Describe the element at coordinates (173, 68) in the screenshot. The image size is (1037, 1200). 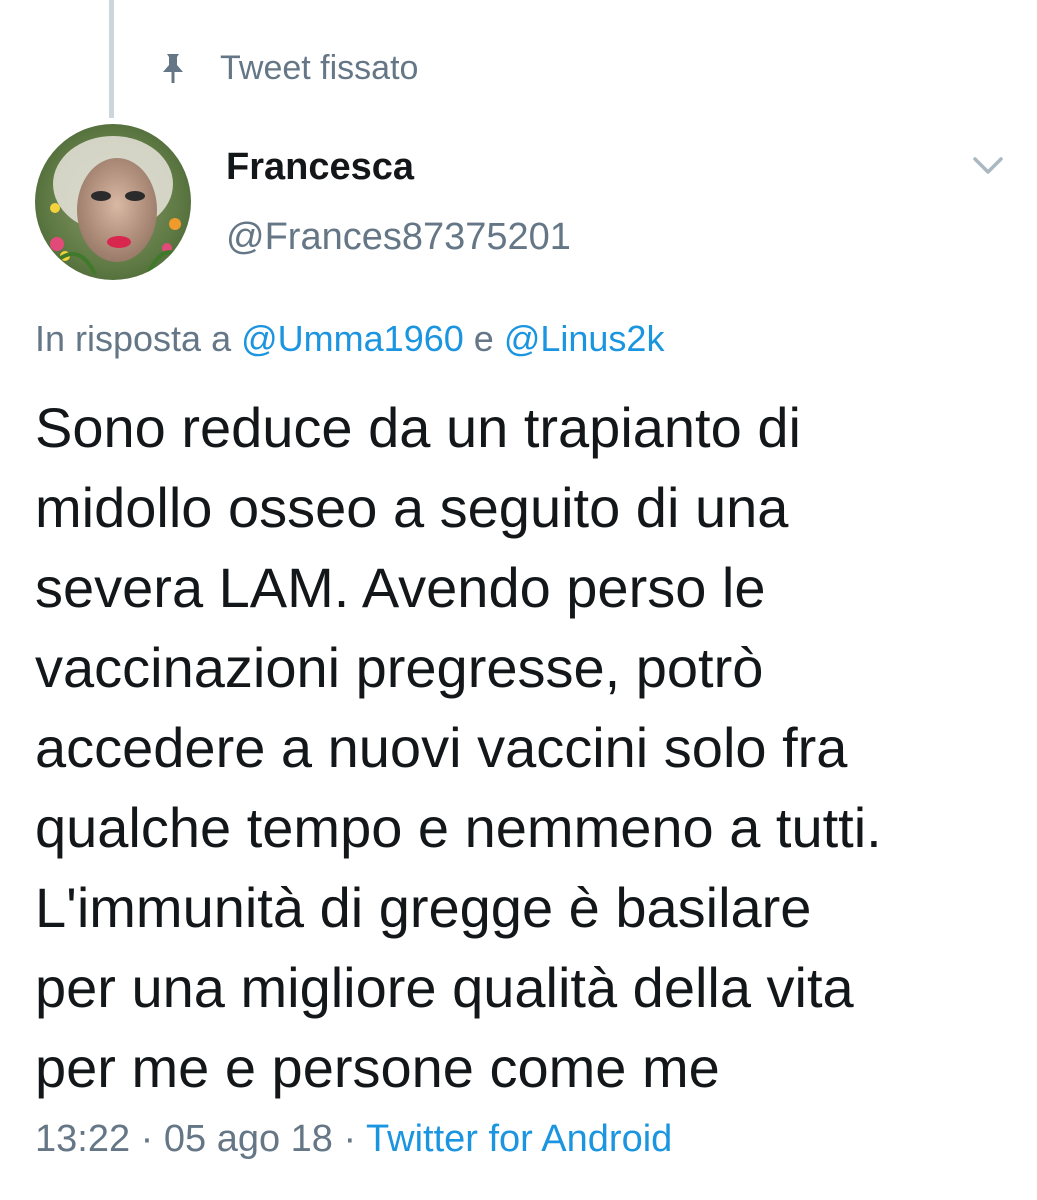
I see `pin-icon` at that location.